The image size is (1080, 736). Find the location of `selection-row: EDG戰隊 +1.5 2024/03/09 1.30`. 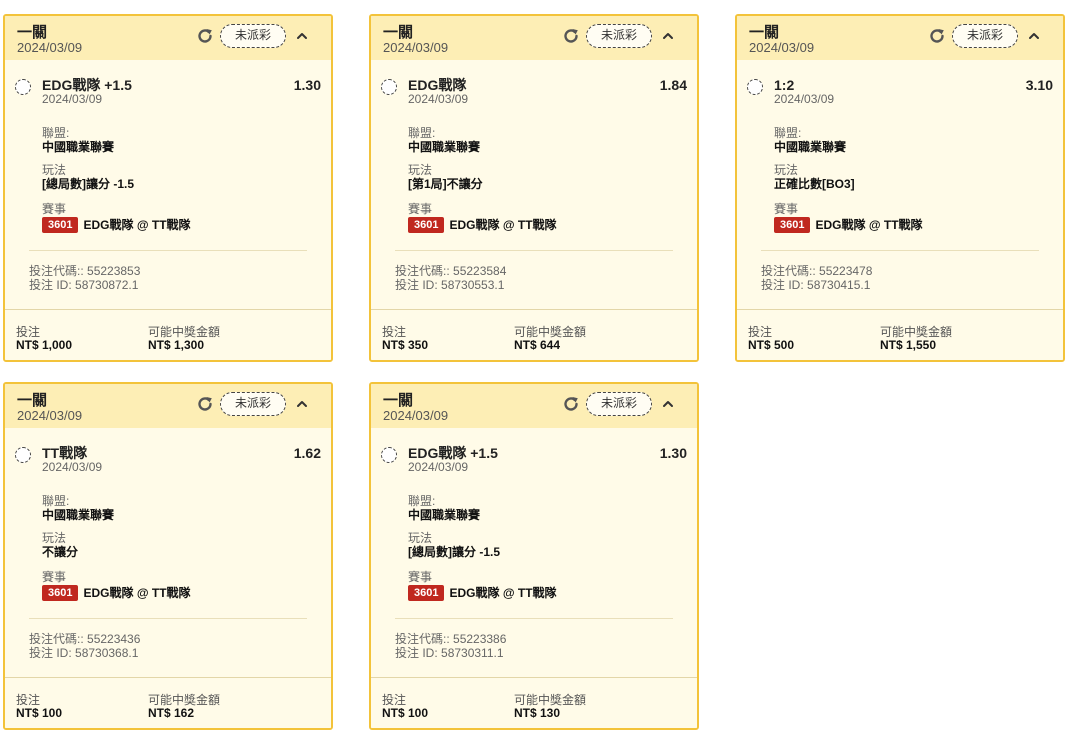

selection-row: EDG戰隊 +1.5 2024/03/09 1.30 is located at coordinates (168, 85).